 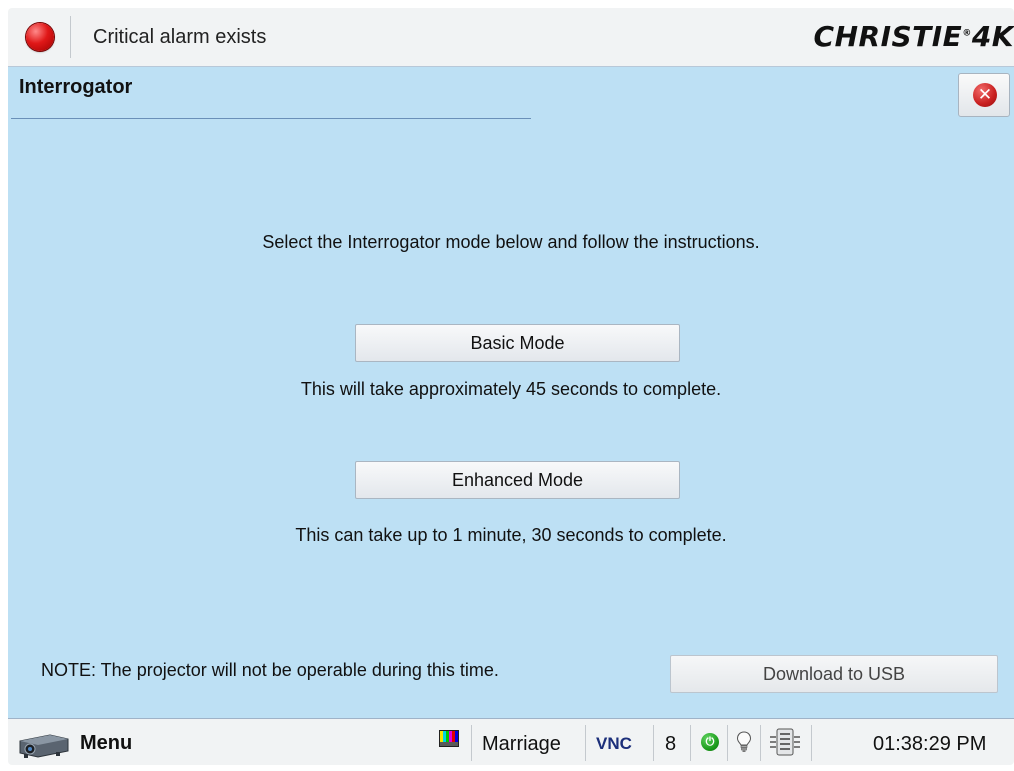 I want to click on close-icon: ✕, so click(x=985, y=95).